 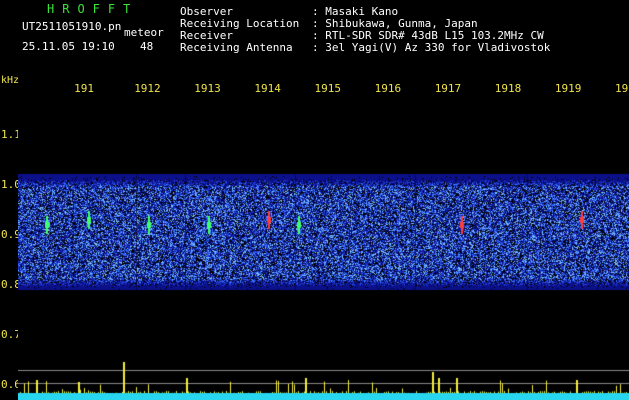 I want to click on x-tick-label: 1913, so click(x=207, y=88).